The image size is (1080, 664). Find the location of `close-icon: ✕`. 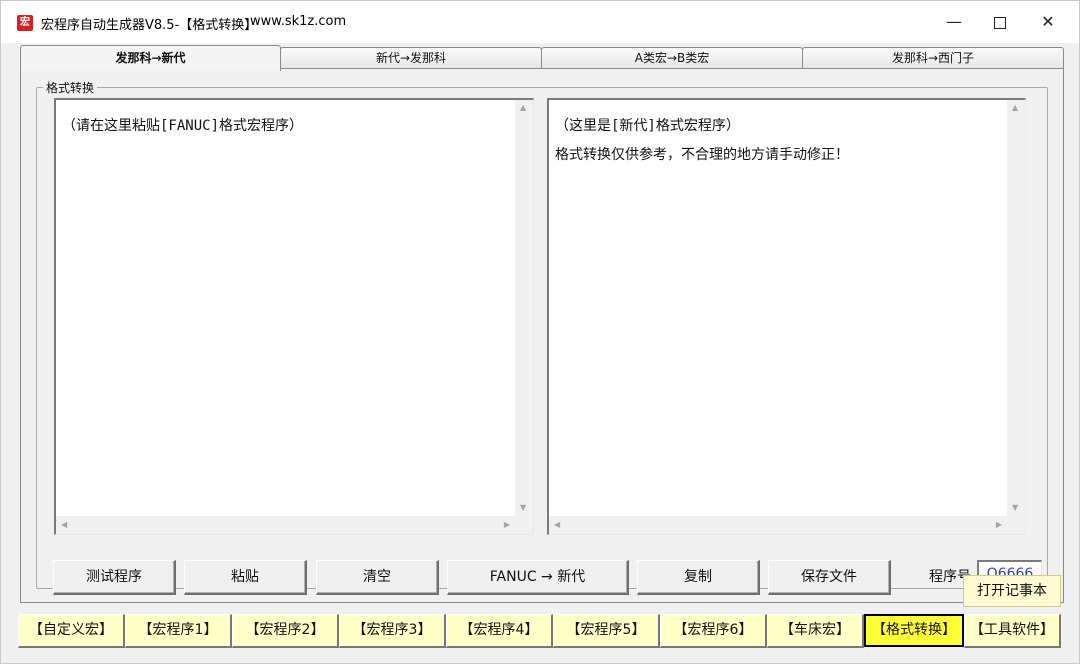

close-icon: ✕ is located at coordinates (1048, 21).